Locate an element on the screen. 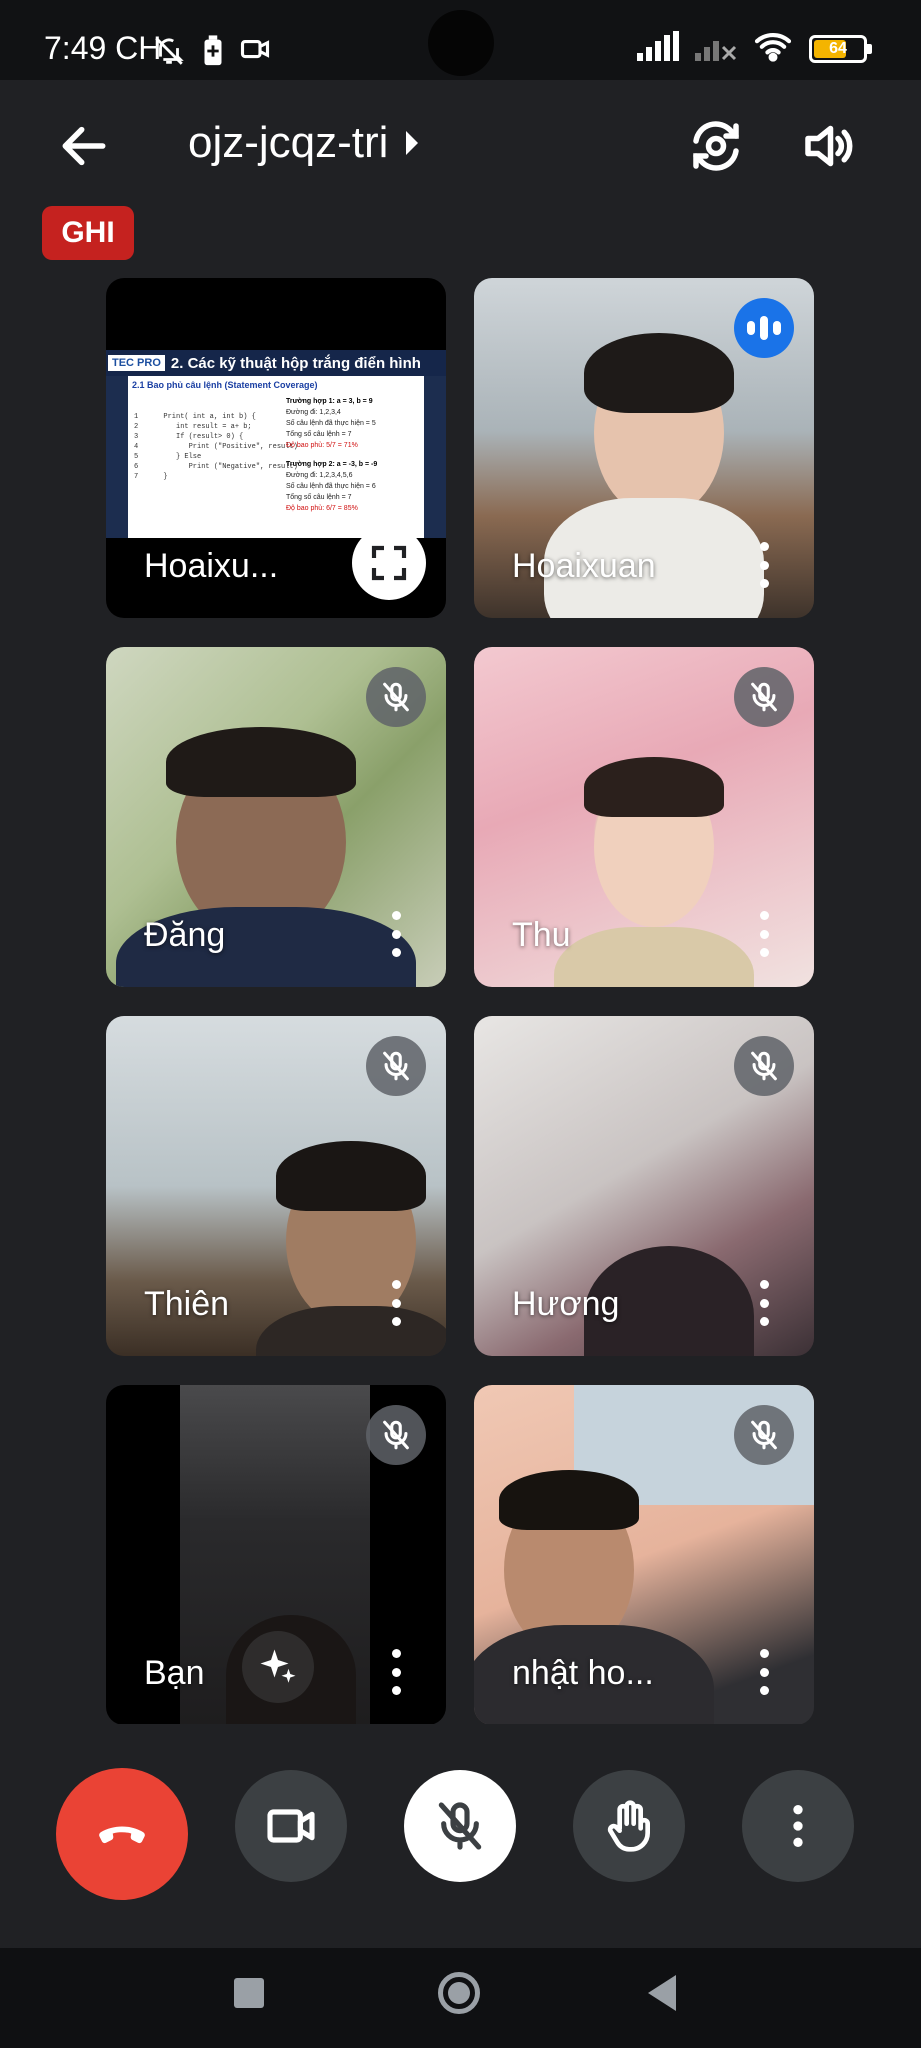  back-arrow-icon is located at coordinates (84, 146).